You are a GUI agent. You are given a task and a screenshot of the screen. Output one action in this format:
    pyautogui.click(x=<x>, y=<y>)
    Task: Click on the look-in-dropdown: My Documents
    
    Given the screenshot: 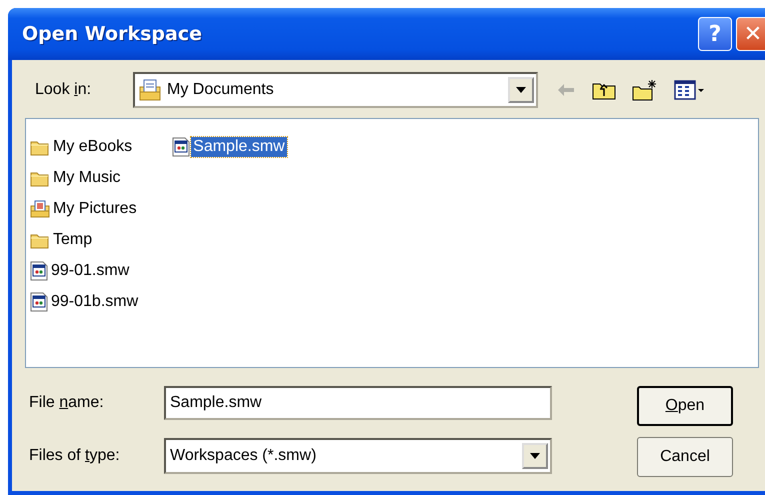 What is the action you would take?
    pyautogui.click(x=335, y=90)
    